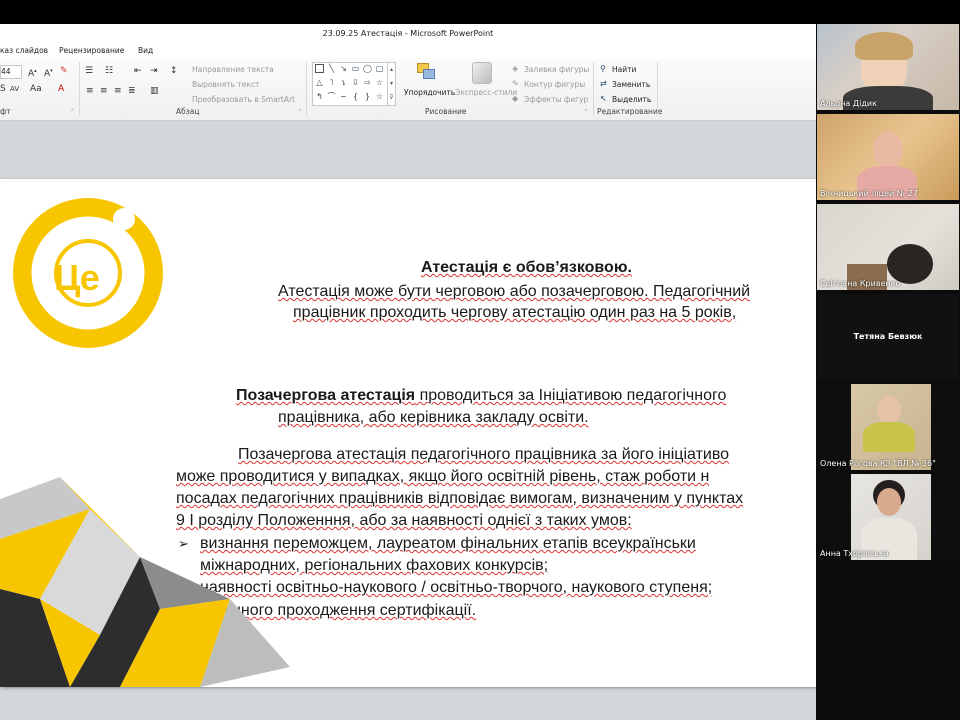 The width and height of the screenshot is (960, 720). Describe the element at coordinates (5, 111) in the screenshot. I see `font-group-label: фт` at that location.